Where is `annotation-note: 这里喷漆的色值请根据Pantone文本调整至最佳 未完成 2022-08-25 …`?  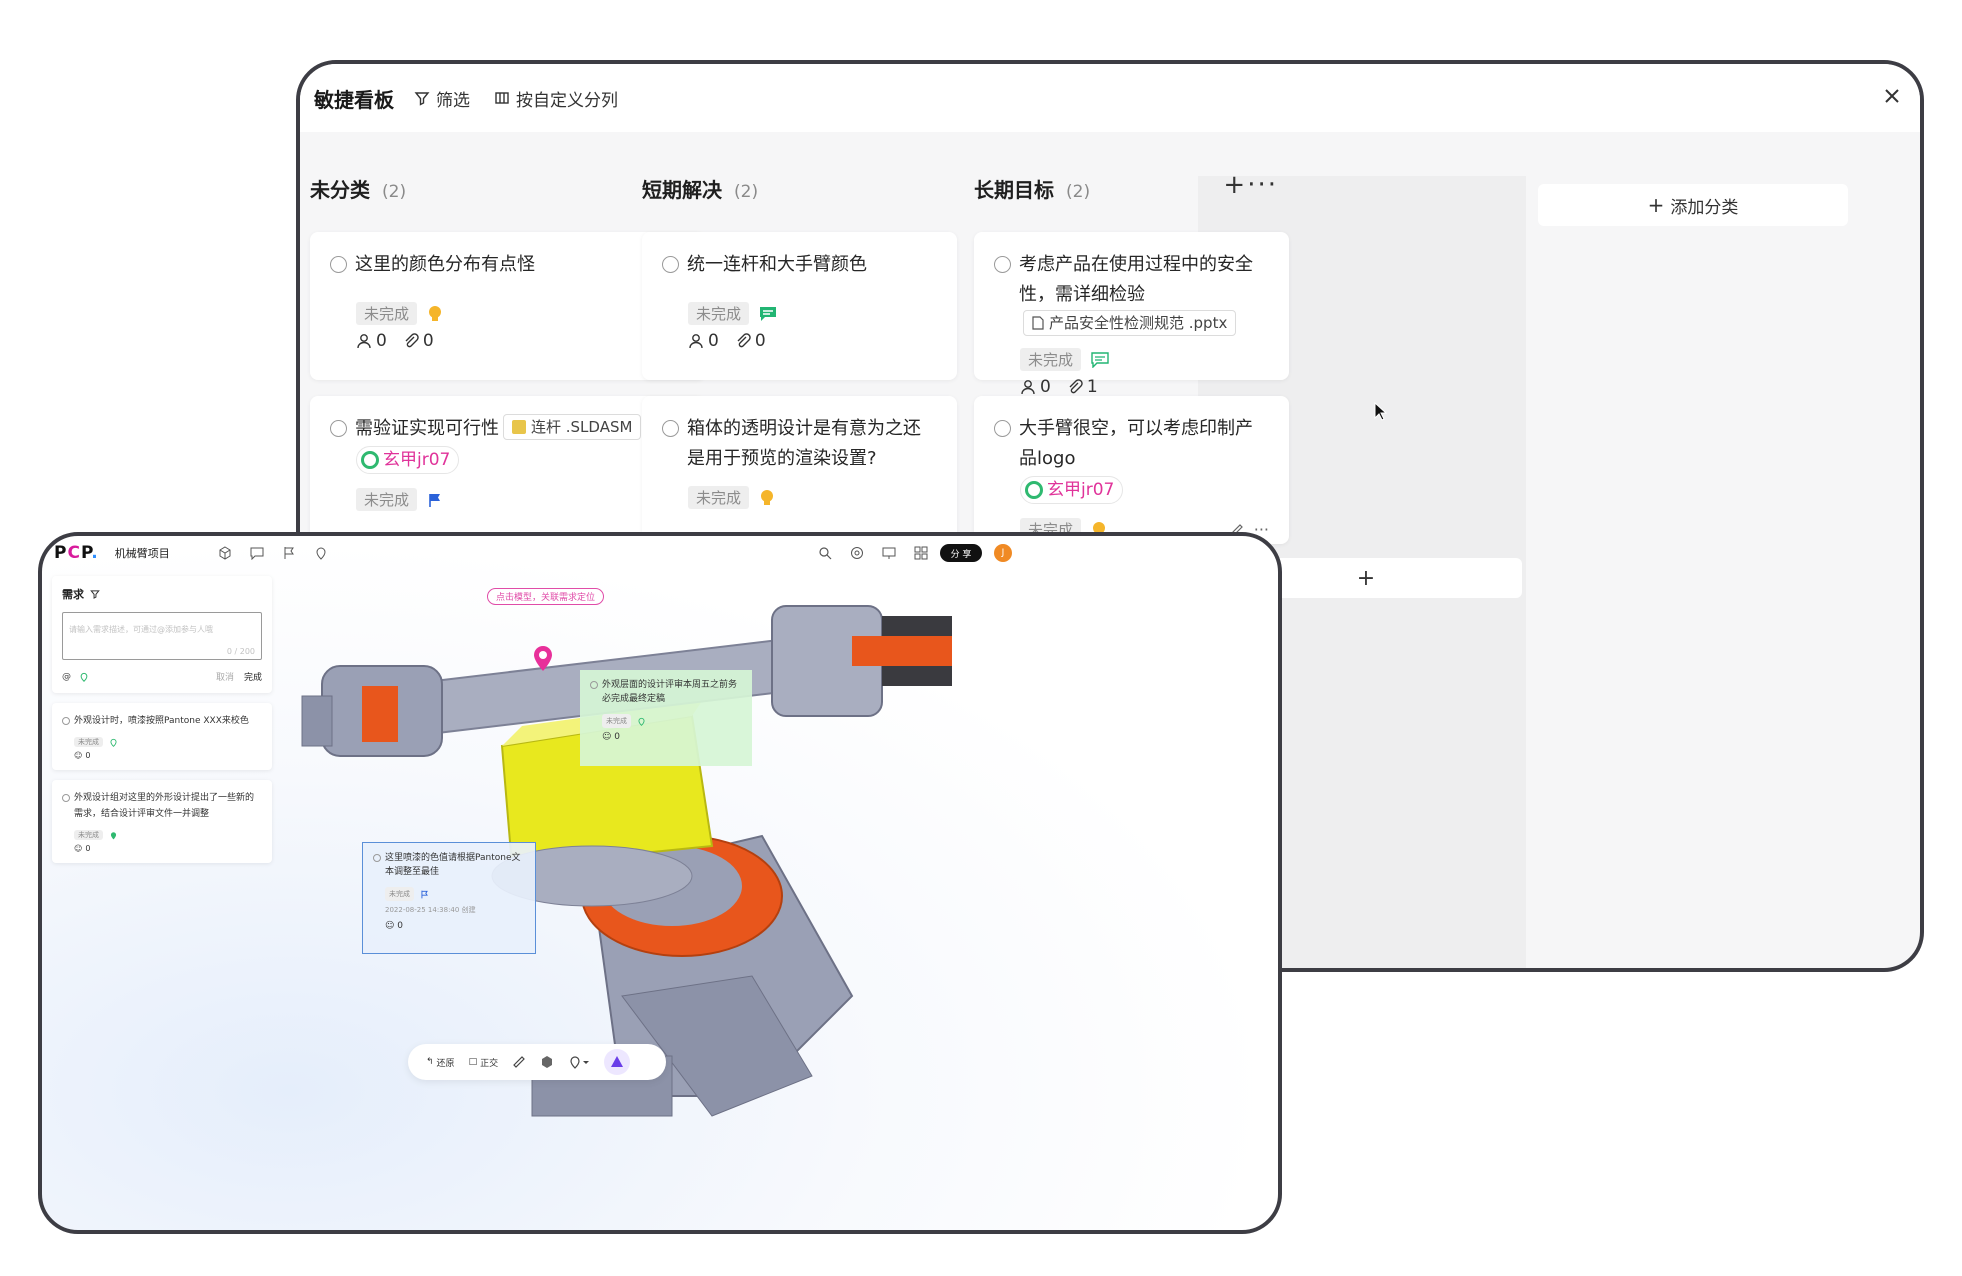 annotation-note: 这里喷漆的色值请根据Pantone文本调整至最佳 未完成 2022-08-25 … is located at coordinates (449, 898).